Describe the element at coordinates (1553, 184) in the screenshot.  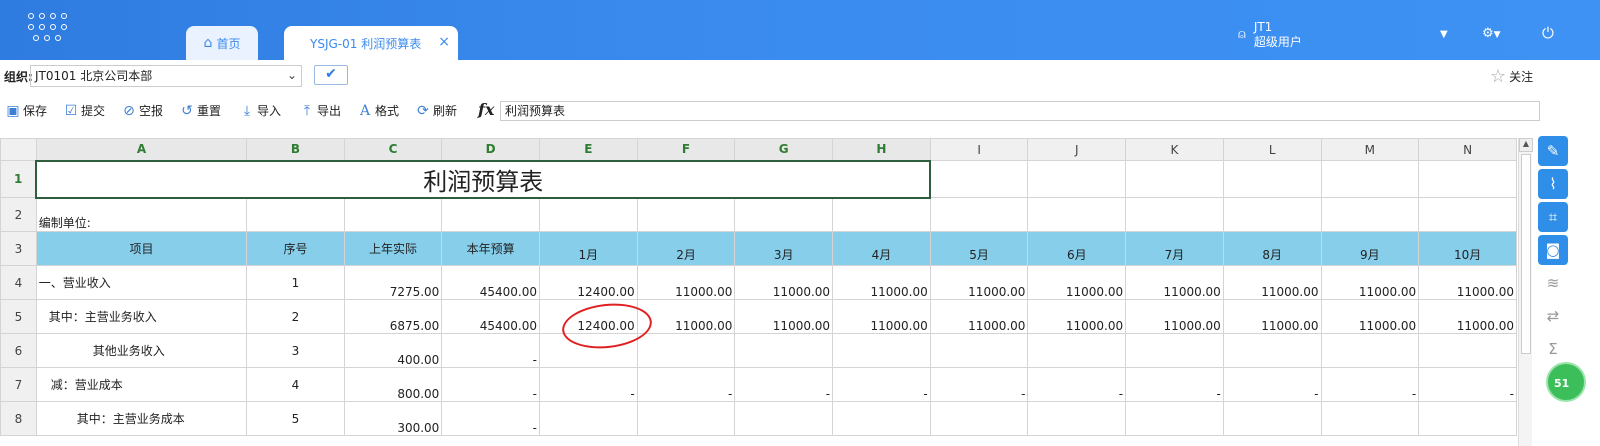
I see `paperclip-icon: ⌇` at that location.